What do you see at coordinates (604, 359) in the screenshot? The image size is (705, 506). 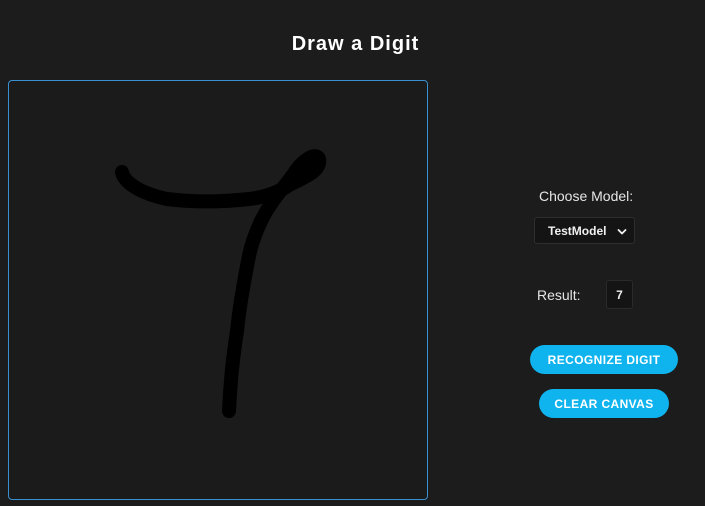 I see `recognize-digit-button: RECOGNIZE DIGIT` at bounding box center [604, 359].